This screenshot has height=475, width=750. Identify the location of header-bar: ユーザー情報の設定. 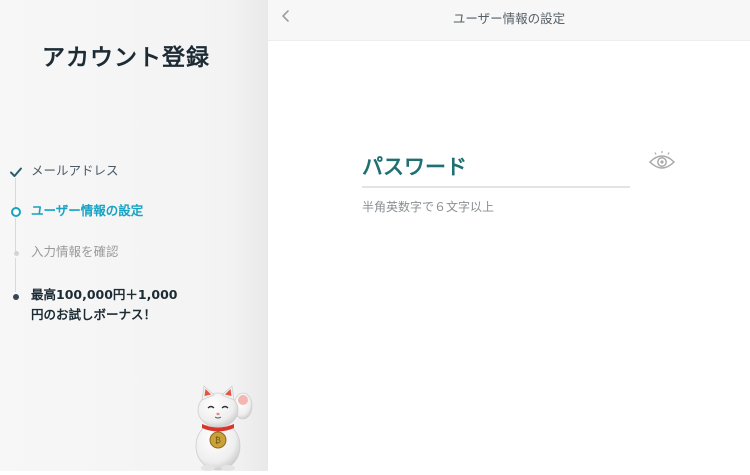
(509, 20).